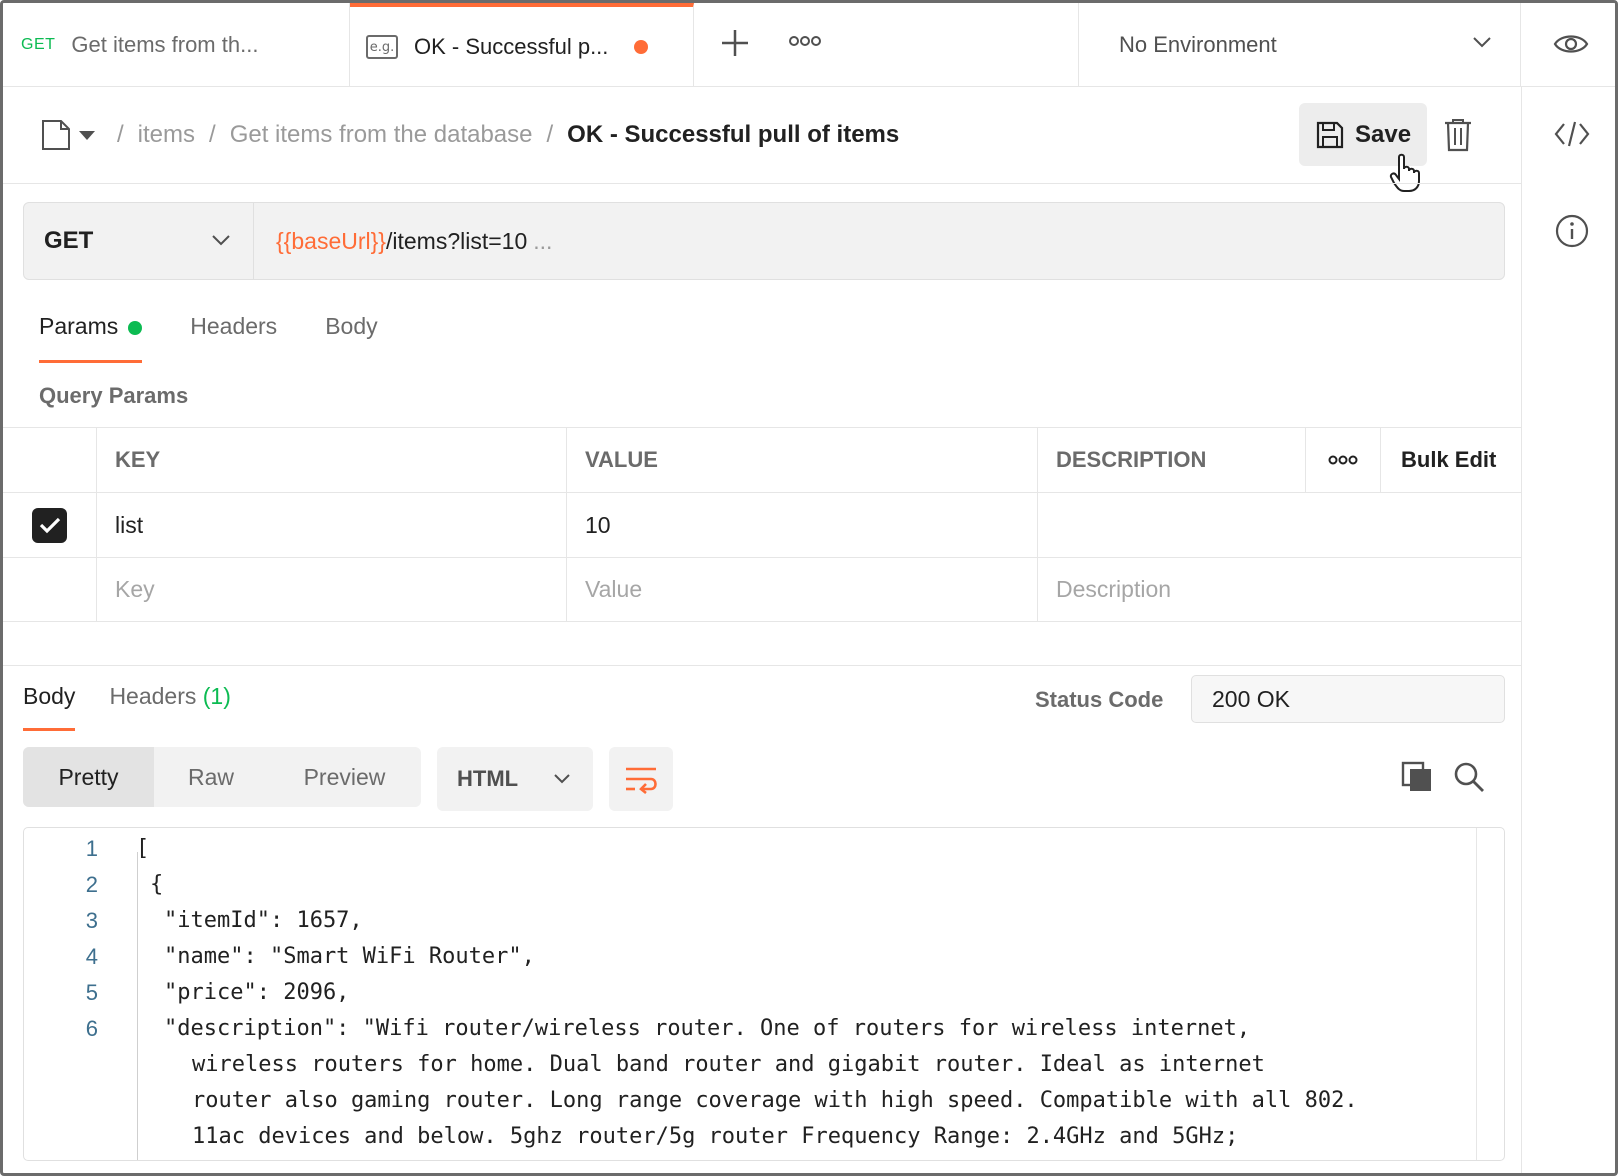  I want to click on code-line: 3 "itemId": 1657,, so click(193, 926).